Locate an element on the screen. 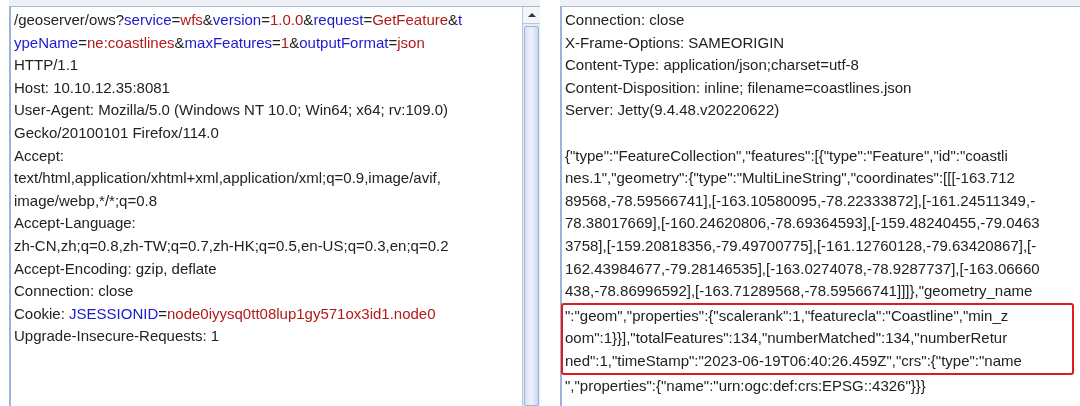 The image size is (1080, 406). request-line: ypeName=ne:coastlines&maxFeatures=1&outputFormat=json is located at coordinates (220, 42).